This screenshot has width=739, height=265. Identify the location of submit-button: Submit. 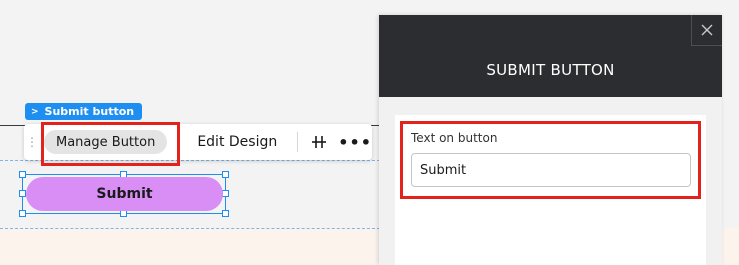
(124, 194).